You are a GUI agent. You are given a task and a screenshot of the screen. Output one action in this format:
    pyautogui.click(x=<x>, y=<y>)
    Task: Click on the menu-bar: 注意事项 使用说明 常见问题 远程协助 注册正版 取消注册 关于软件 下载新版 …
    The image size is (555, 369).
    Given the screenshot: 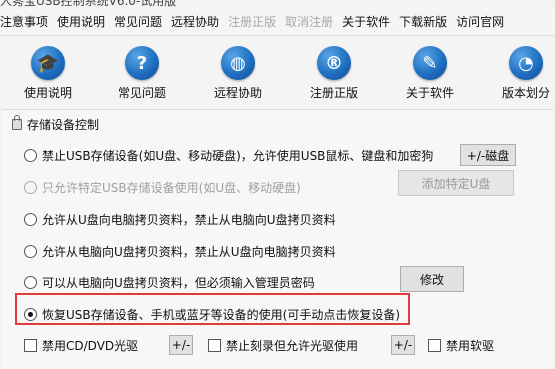 What is the action you would take?
    pyautogui.click(x=277, y=22)
    